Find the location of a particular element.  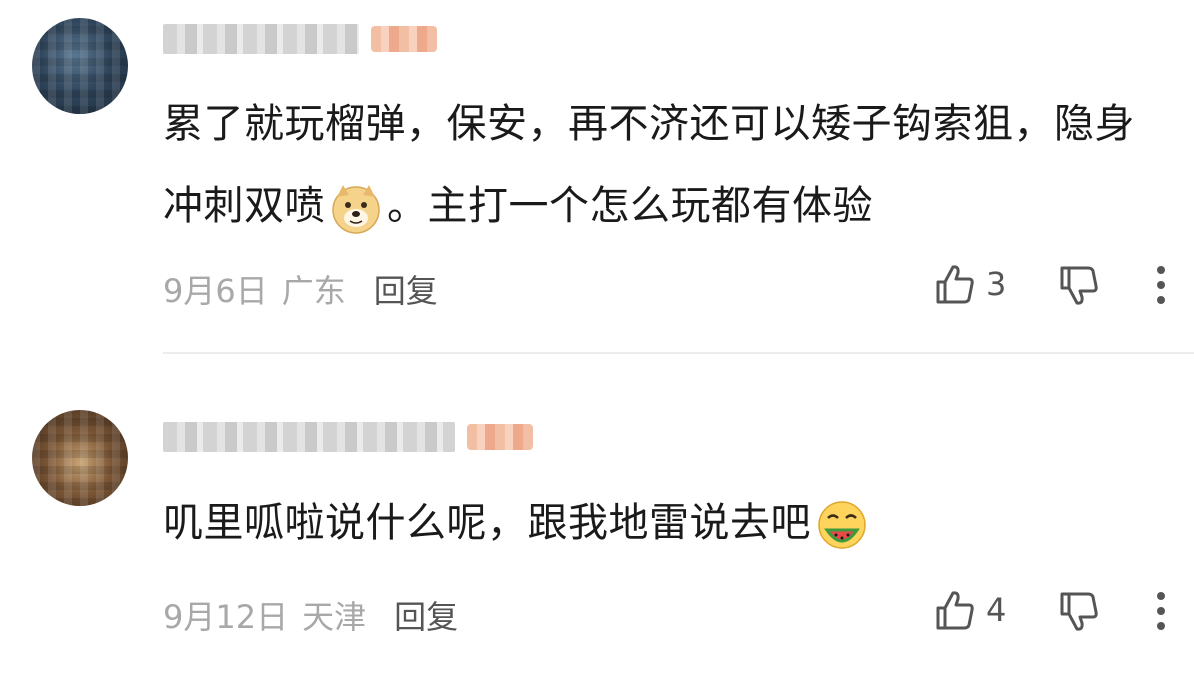

comment-actions: 4 is located at coordinates (1064, 613).